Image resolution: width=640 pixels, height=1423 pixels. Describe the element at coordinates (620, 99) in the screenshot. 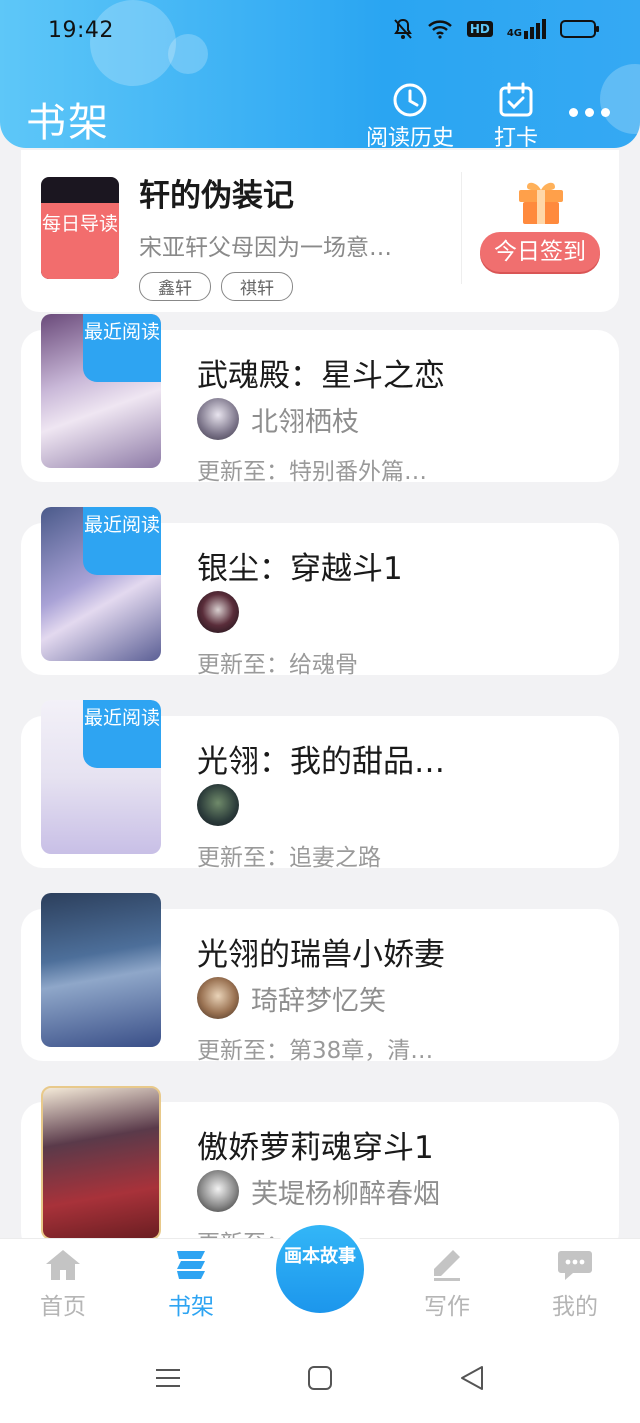

I see `header-bubble-decoration` at that location.